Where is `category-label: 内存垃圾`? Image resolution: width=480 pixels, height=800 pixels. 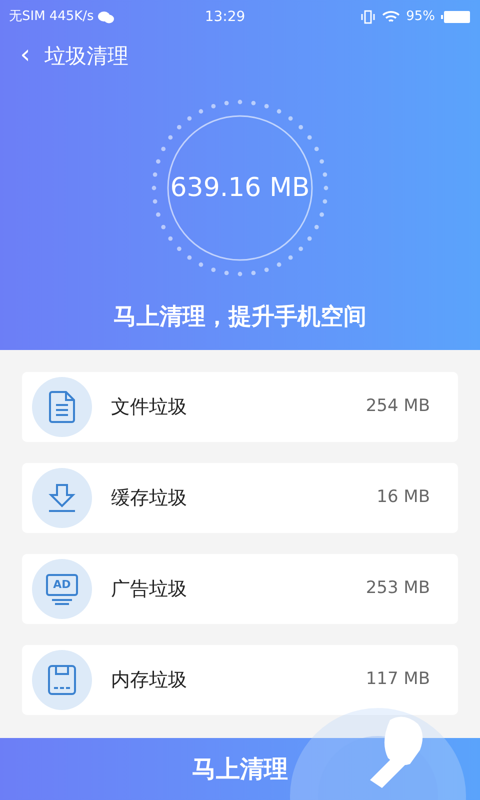
category-label: 内存垃圾 is located at coordinates (149, 680).